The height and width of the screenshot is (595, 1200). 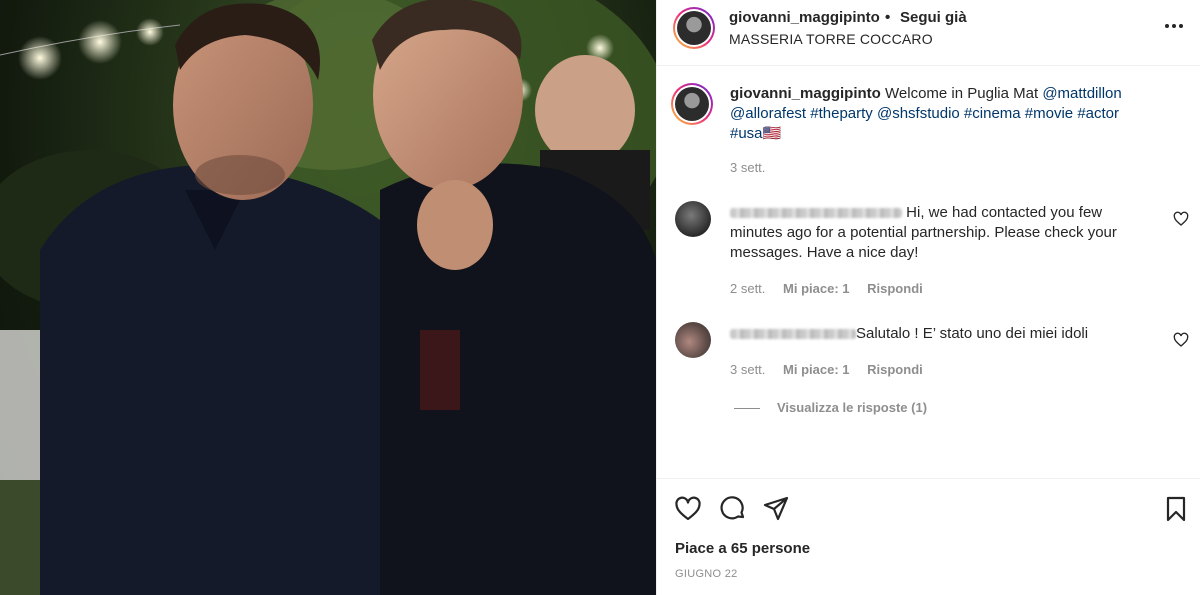 I want to click on save-bookmark-icon, so click(x=1176, y=509).